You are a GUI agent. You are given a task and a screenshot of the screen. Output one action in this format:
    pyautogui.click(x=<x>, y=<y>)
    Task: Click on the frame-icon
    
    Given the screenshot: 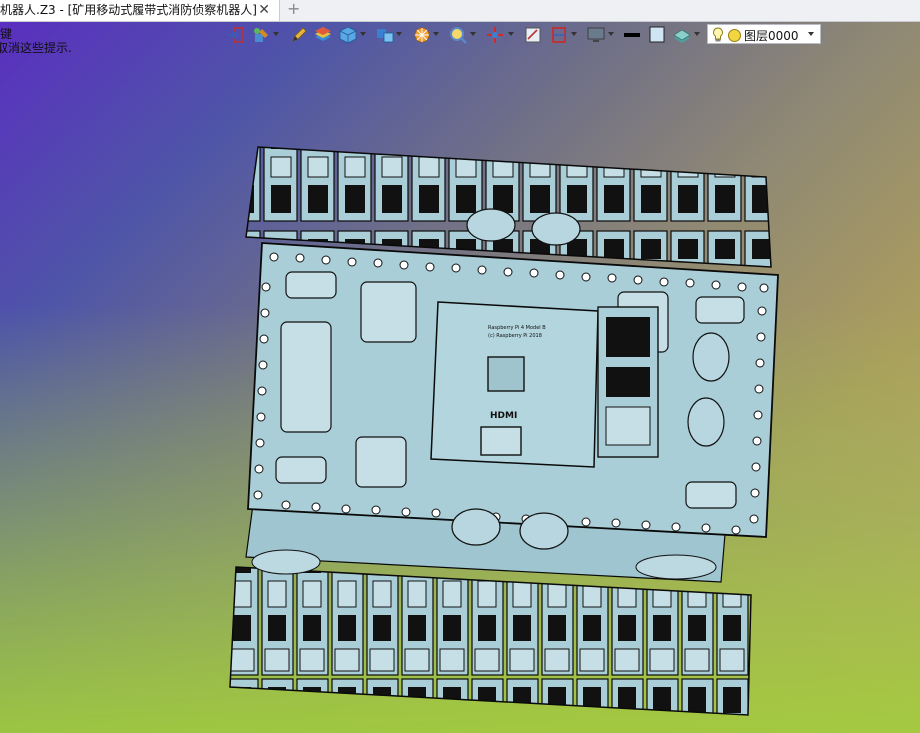 What is the action you would take?
    pyautogui.click(x=559, y=35)
    